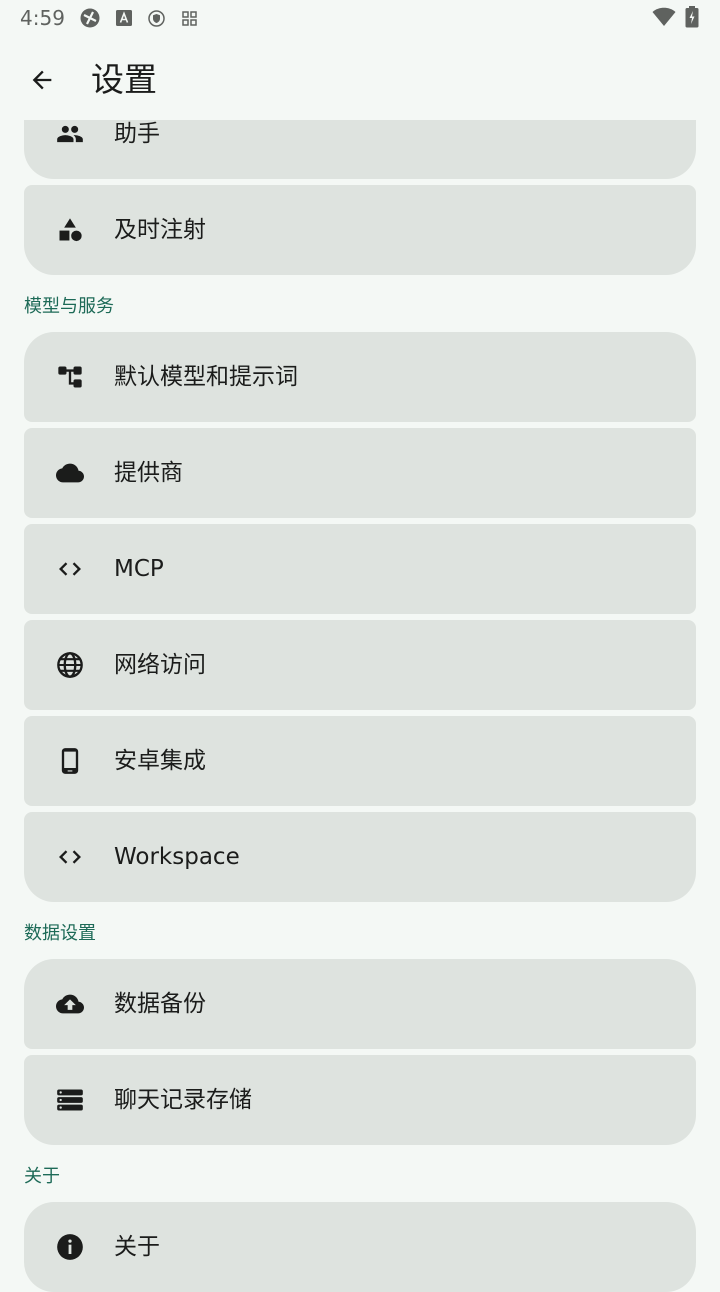  What do you see at coordinates (360, 569) in the screenshot?
I see `settings-item-mcp: MCP` at bounding box center [360, 569].